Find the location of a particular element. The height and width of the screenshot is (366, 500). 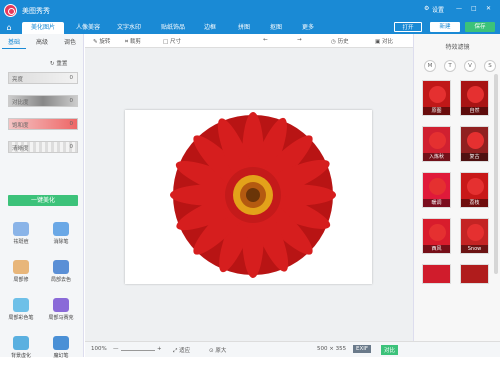

filter-thumb: 暖调 is located at coordinates (436, 190).